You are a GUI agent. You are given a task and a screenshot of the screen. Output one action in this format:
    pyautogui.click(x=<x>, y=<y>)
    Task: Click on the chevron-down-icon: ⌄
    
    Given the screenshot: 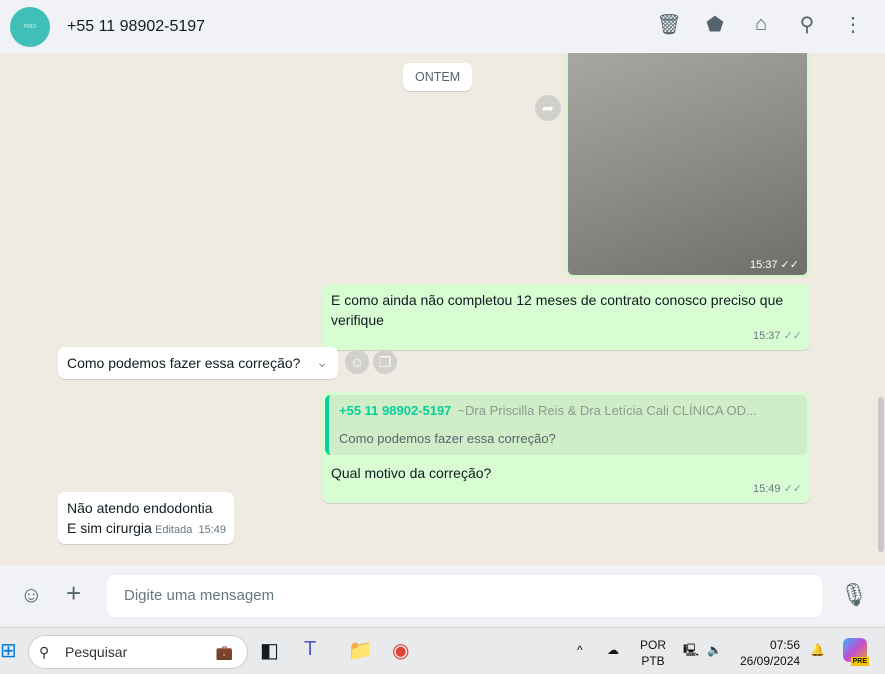 What is the action you would take?
    pyautogui.click(x=322, y=362)
    